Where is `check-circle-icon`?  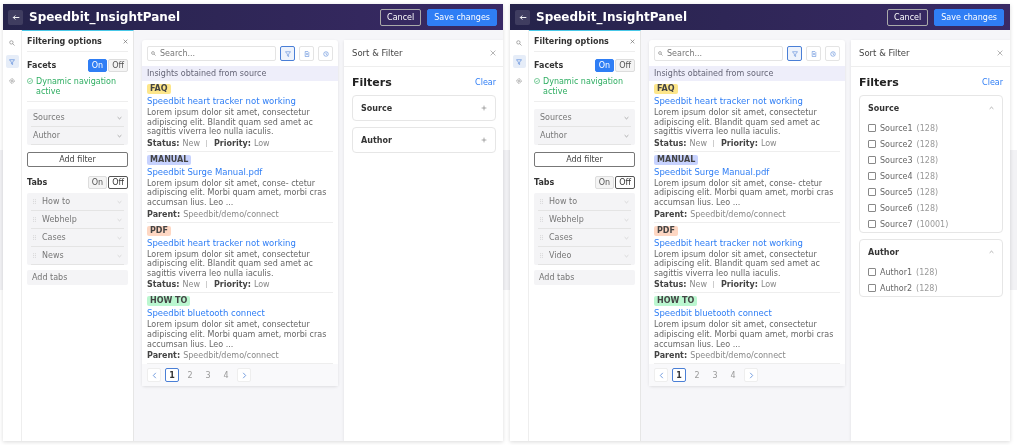
check-circle-icon is located at coordinates (30, 81).